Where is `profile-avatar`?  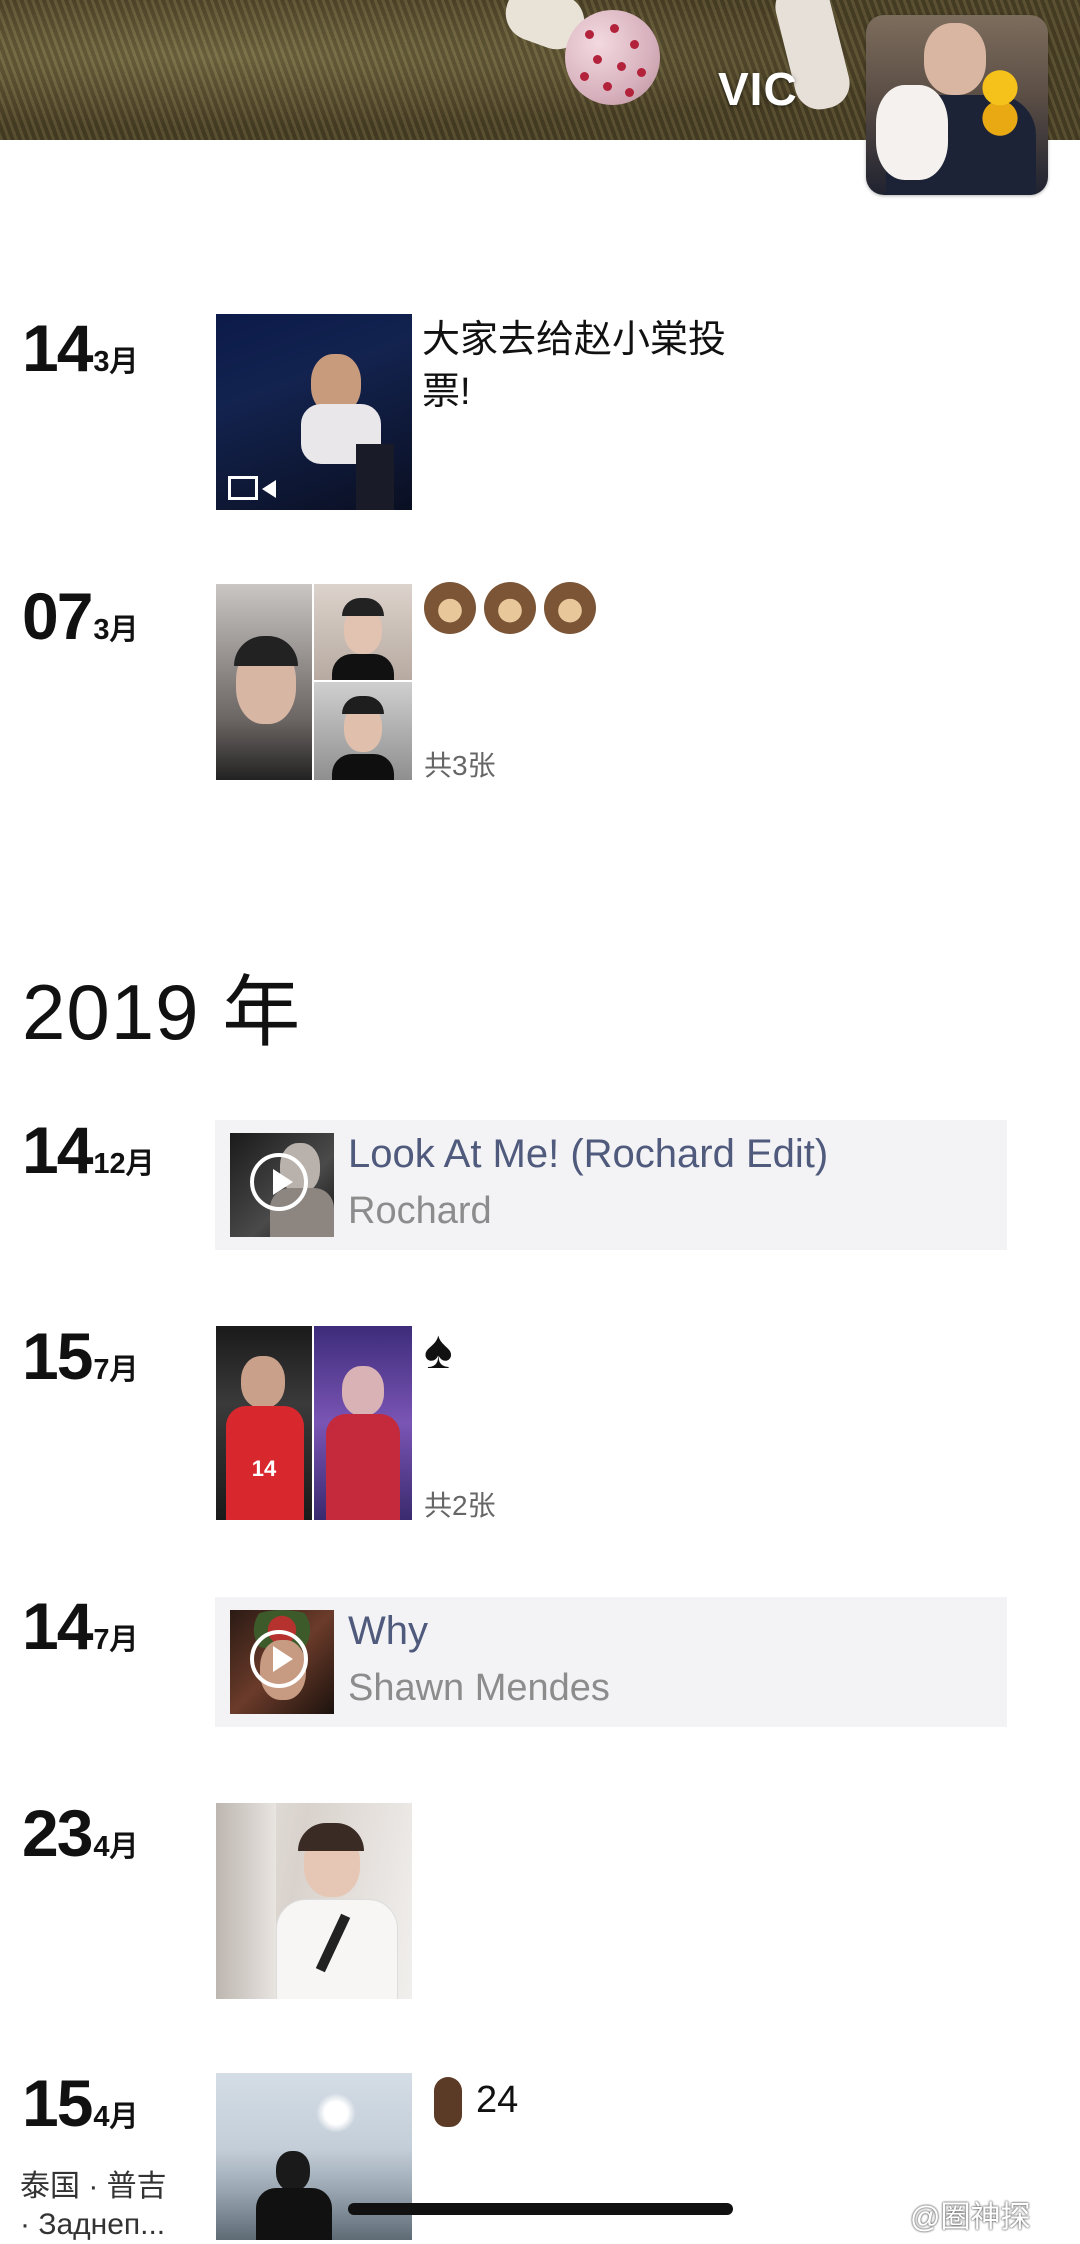 profile-avatar is located at coordinates (957, 105).